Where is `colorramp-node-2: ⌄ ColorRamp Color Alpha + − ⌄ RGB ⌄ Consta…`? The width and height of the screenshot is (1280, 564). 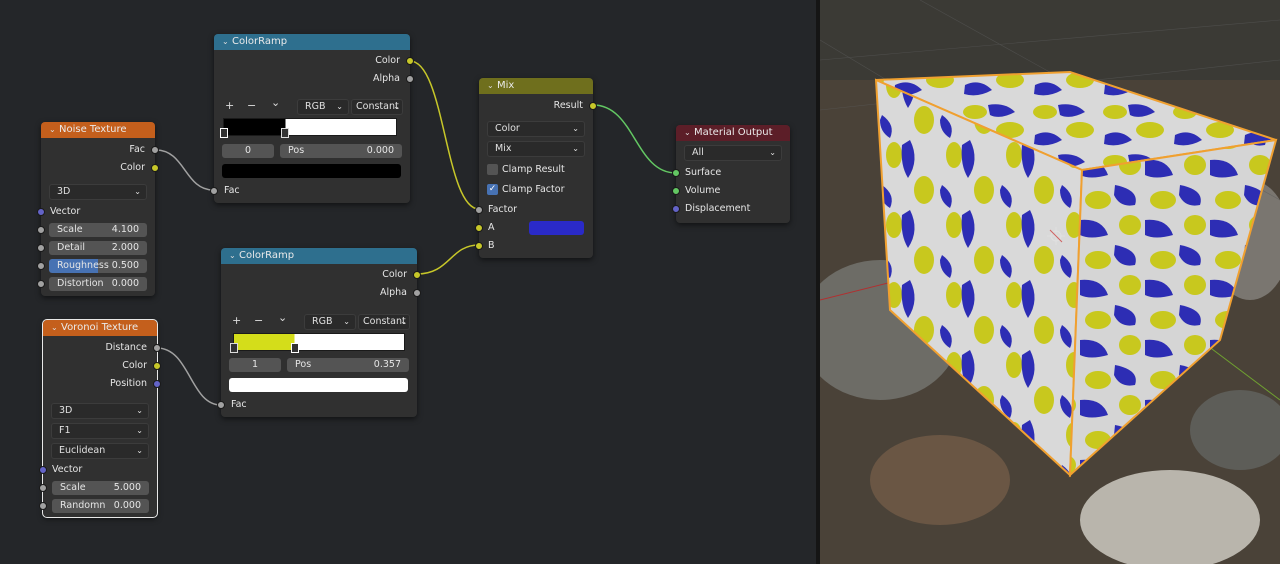
colorramp-node-2: ⌄ ColorRamp Color Alpha + − ⌄ RGB ⌄ Consta… is located at coordinates (319, 332).